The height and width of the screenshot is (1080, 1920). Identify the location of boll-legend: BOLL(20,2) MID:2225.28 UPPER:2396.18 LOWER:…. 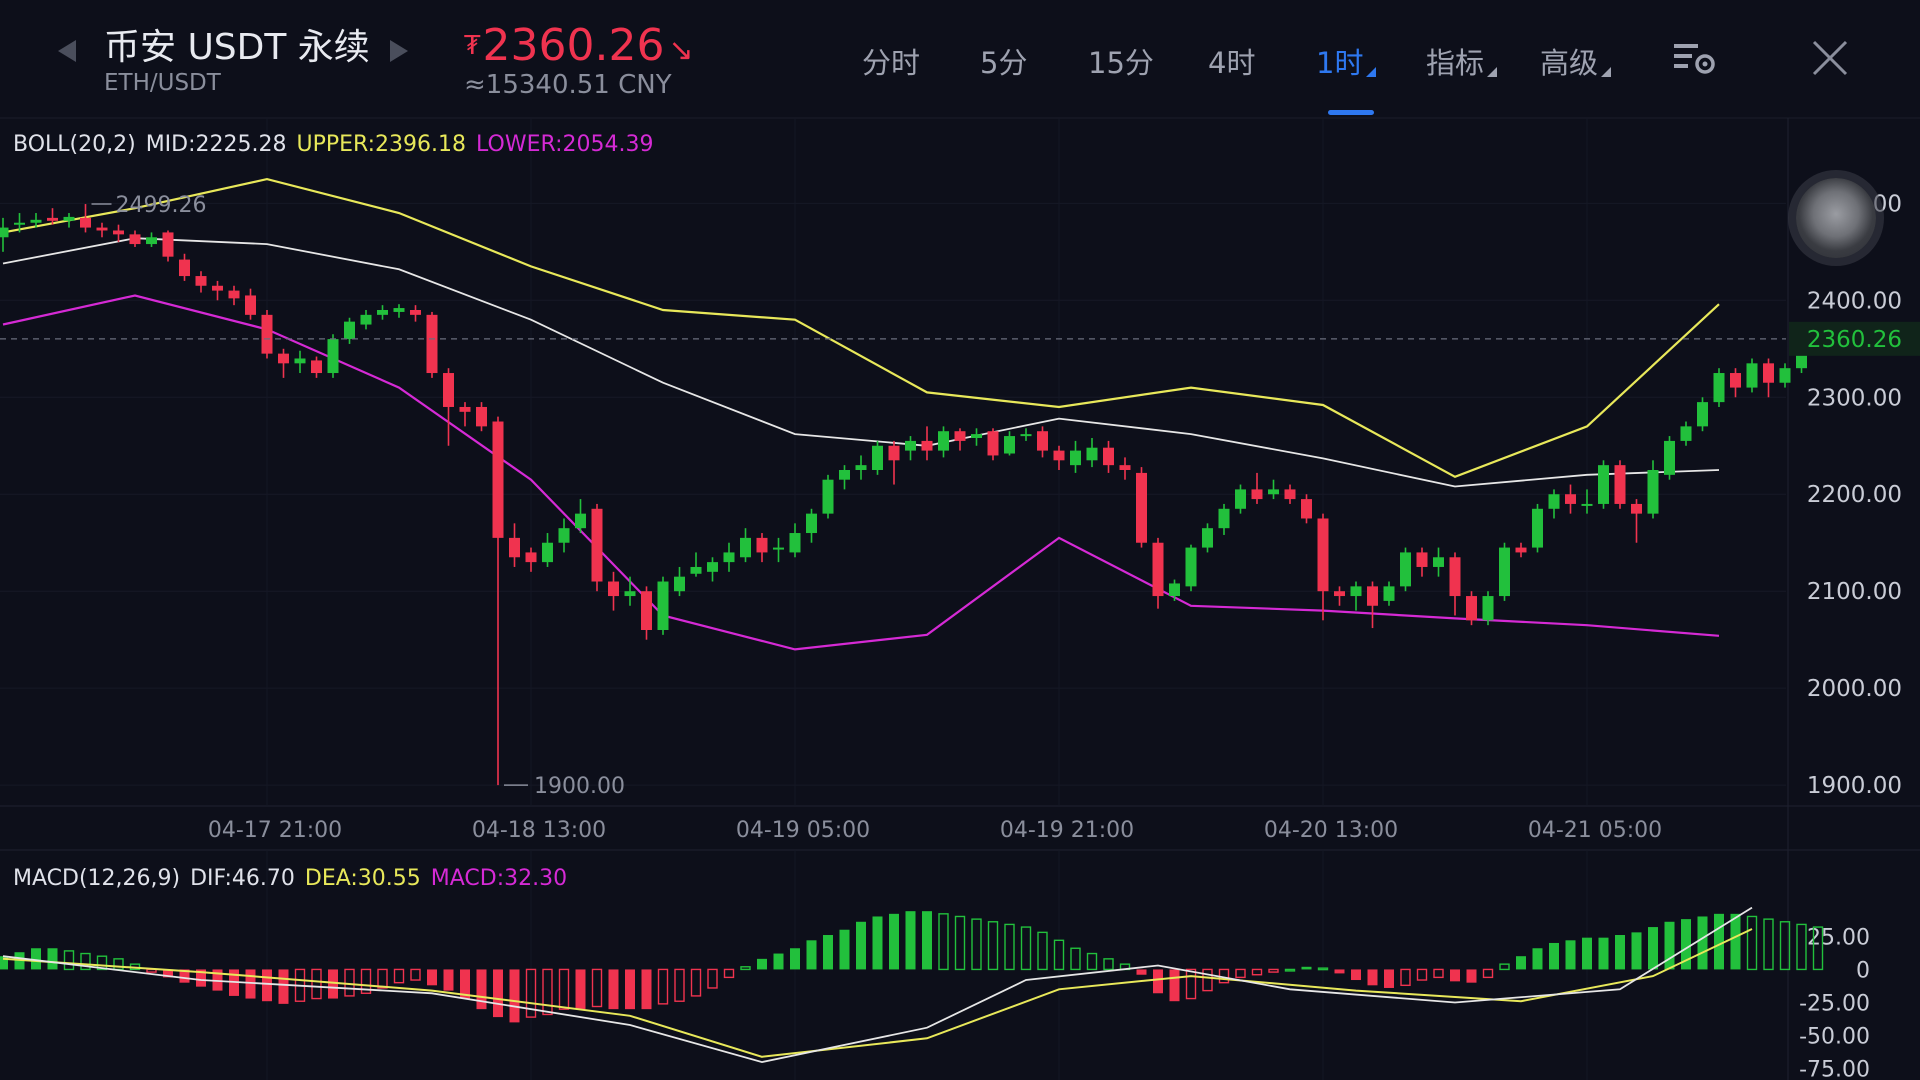
(338, 144).